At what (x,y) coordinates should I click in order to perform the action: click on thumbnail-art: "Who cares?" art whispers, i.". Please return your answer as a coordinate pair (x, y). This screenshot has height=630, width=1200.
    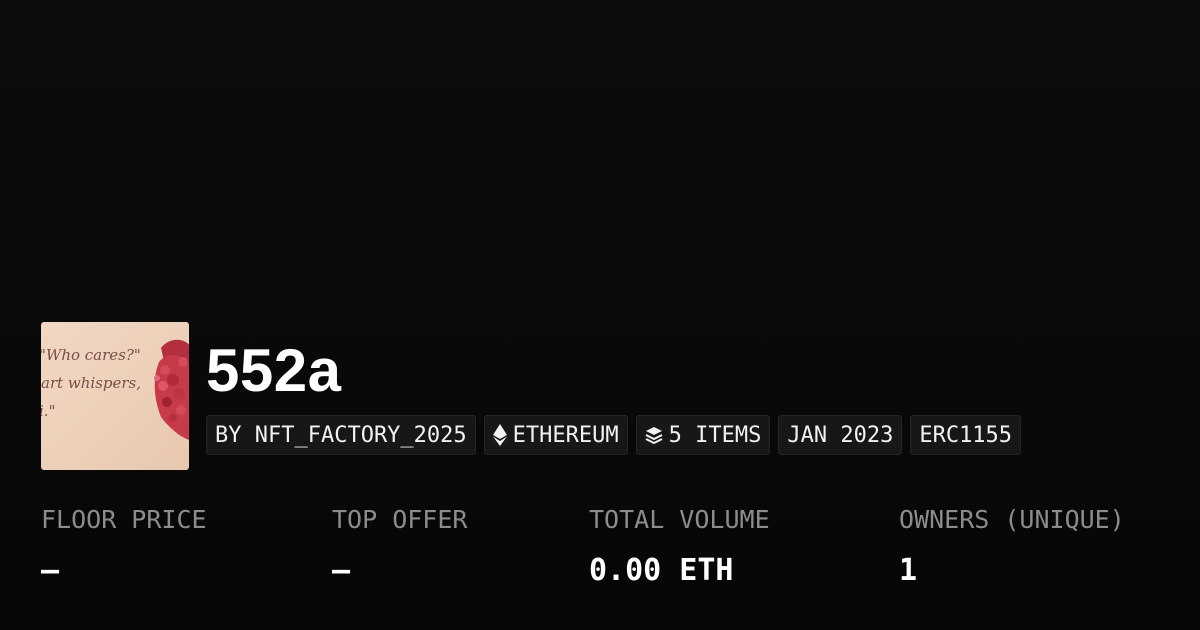
    Looking at the image, I should click on (115, 389).